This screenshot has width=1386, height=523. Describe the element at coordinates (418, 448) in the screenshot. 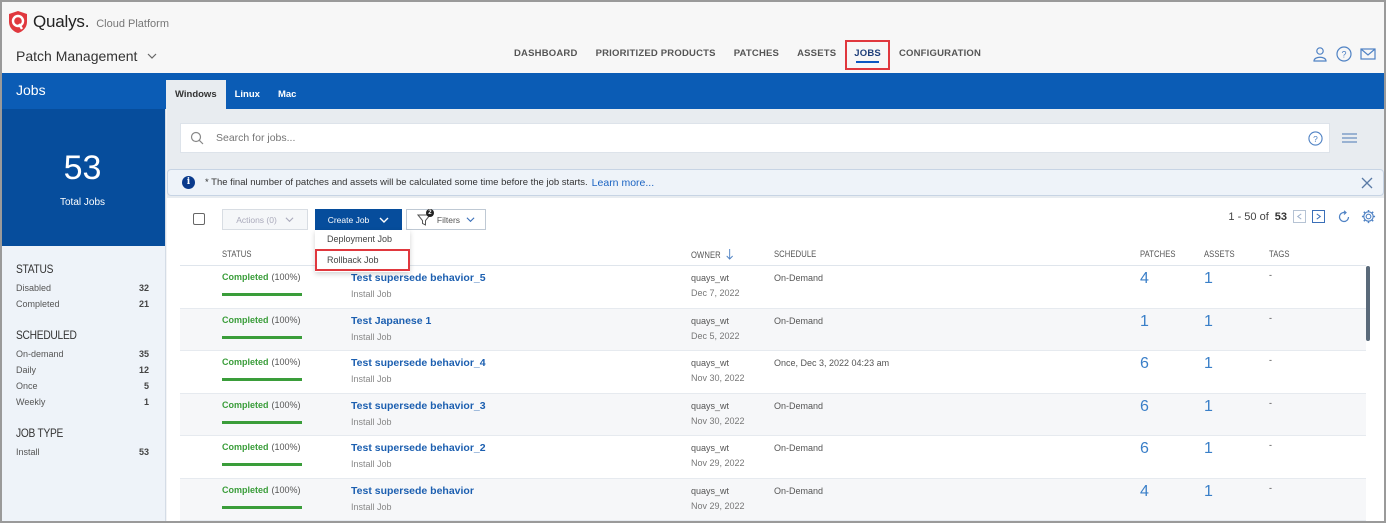

I see `job-name-link: Test supersede behavior_2` at that location.